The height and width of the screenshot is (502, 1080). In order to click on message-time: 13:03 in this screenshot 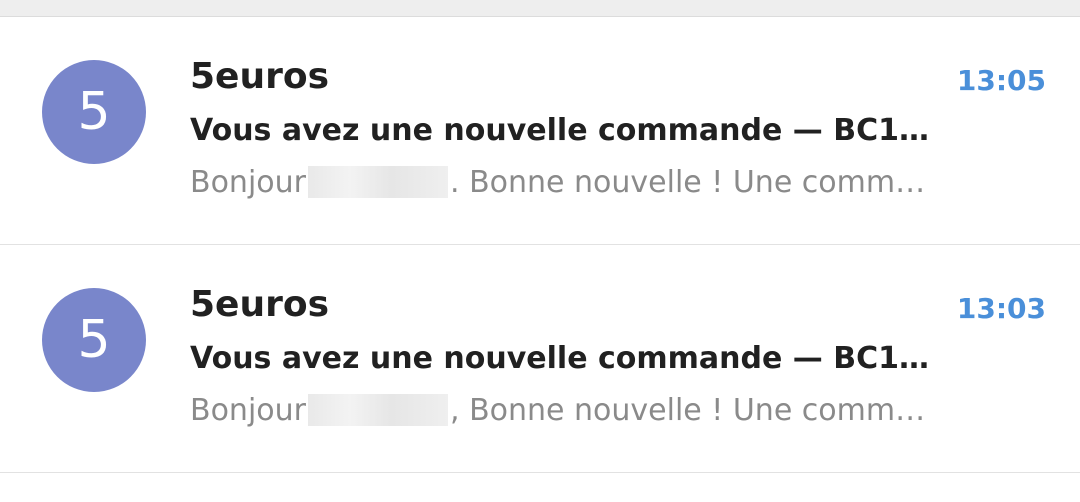, I will do `click(1001, 308)`.